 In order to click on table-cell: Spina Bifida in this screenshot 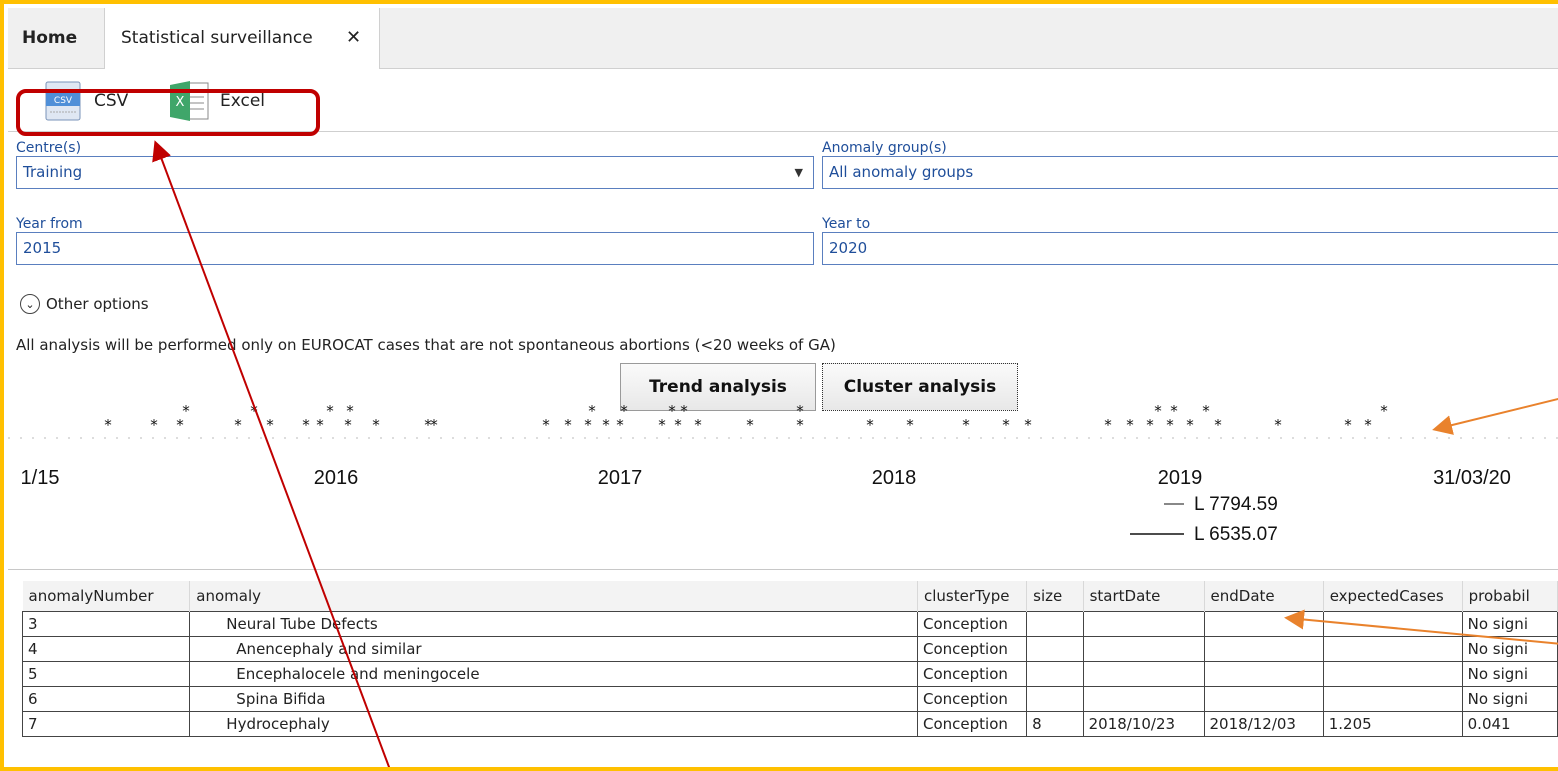, I will do `click(553, 699)`.